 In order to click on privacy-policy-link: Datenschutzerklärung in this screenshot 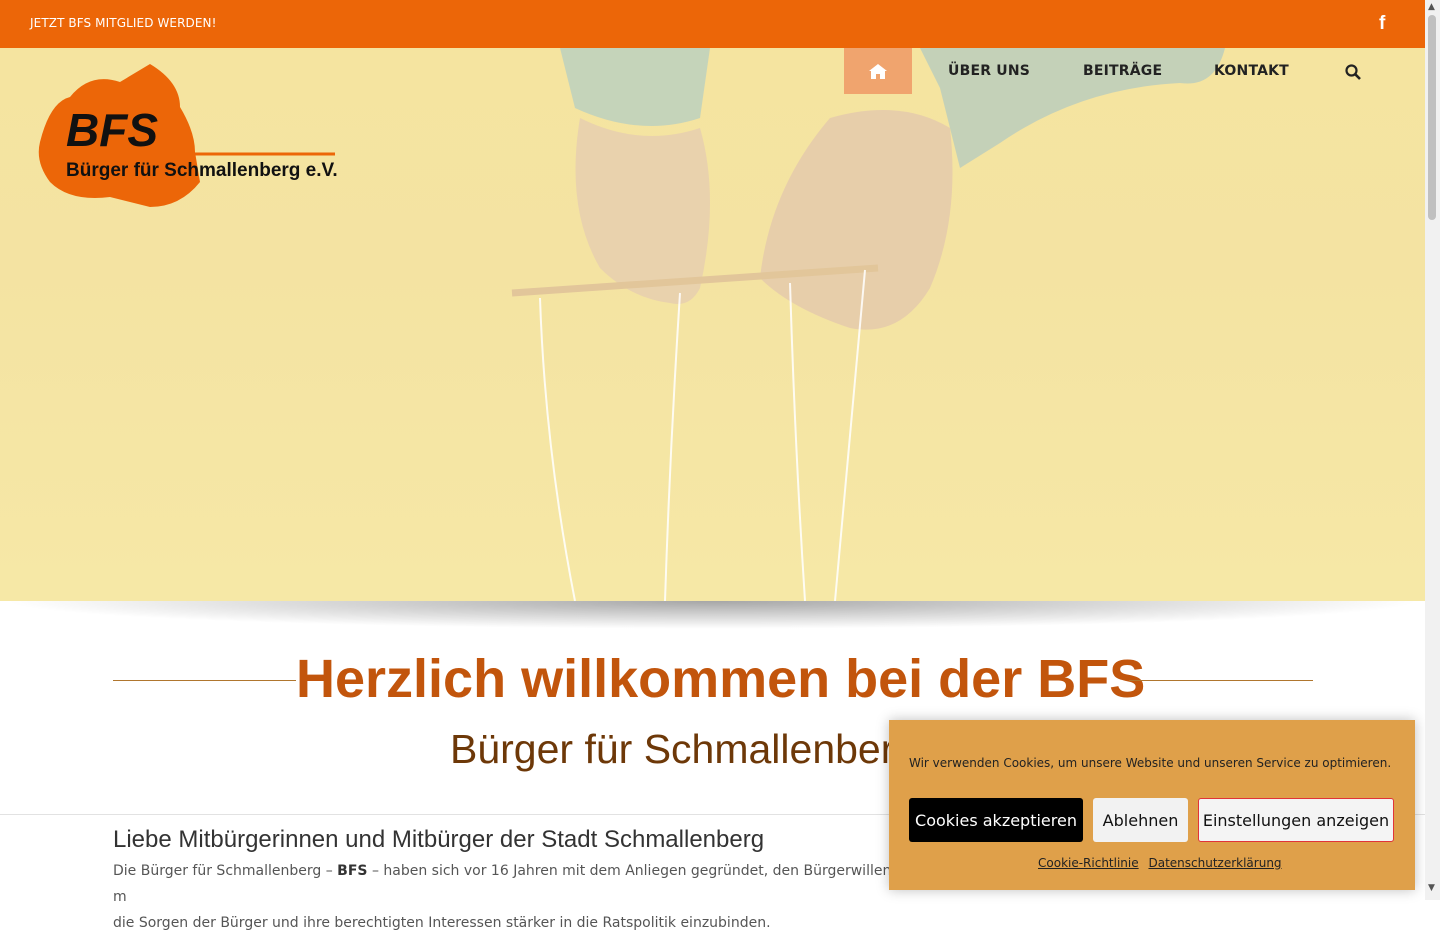, I will do `click(1214, 863)`.